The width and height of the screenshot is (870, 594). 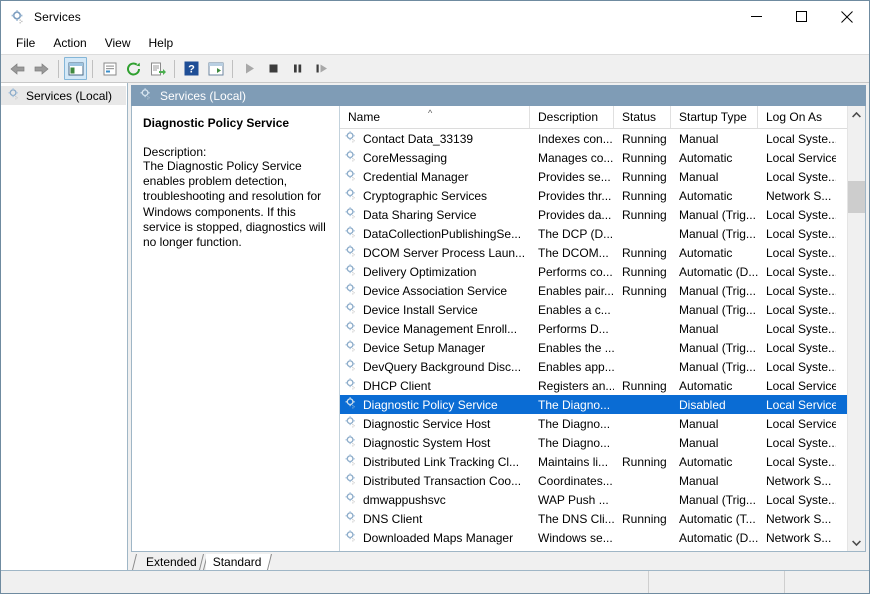 I want to click on close-button, so click(x=846, y=16).